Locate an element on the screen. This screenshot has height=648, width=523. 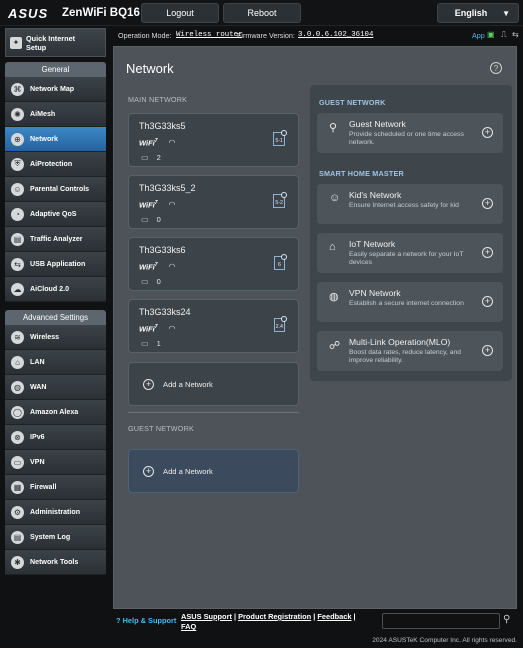
sidebar-item-network-map: ⌘ Network Map is located at coordinates (55, 89).